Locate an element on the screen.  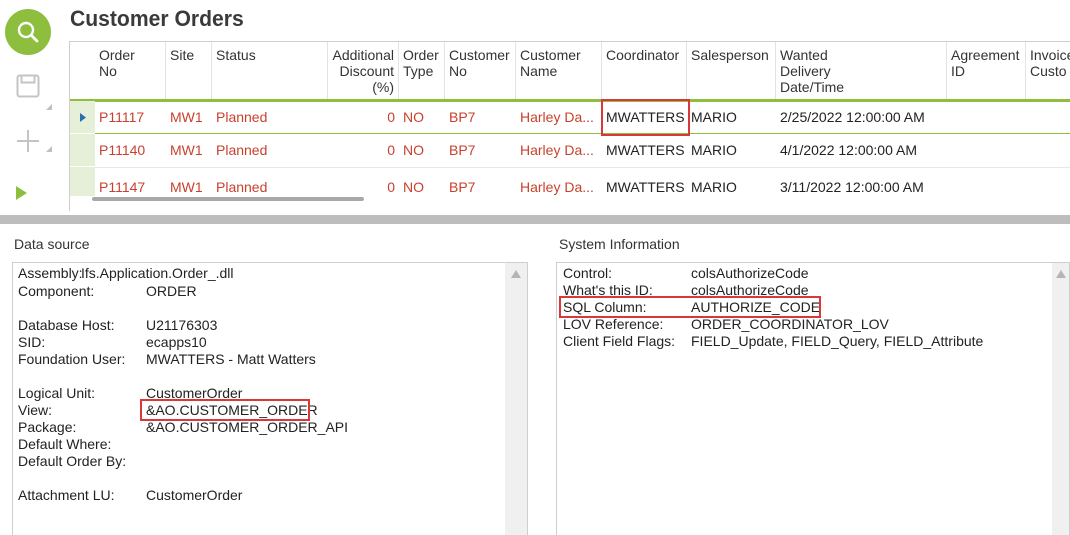
db-host-label: Database Host: is located at coordinates (66, 325).